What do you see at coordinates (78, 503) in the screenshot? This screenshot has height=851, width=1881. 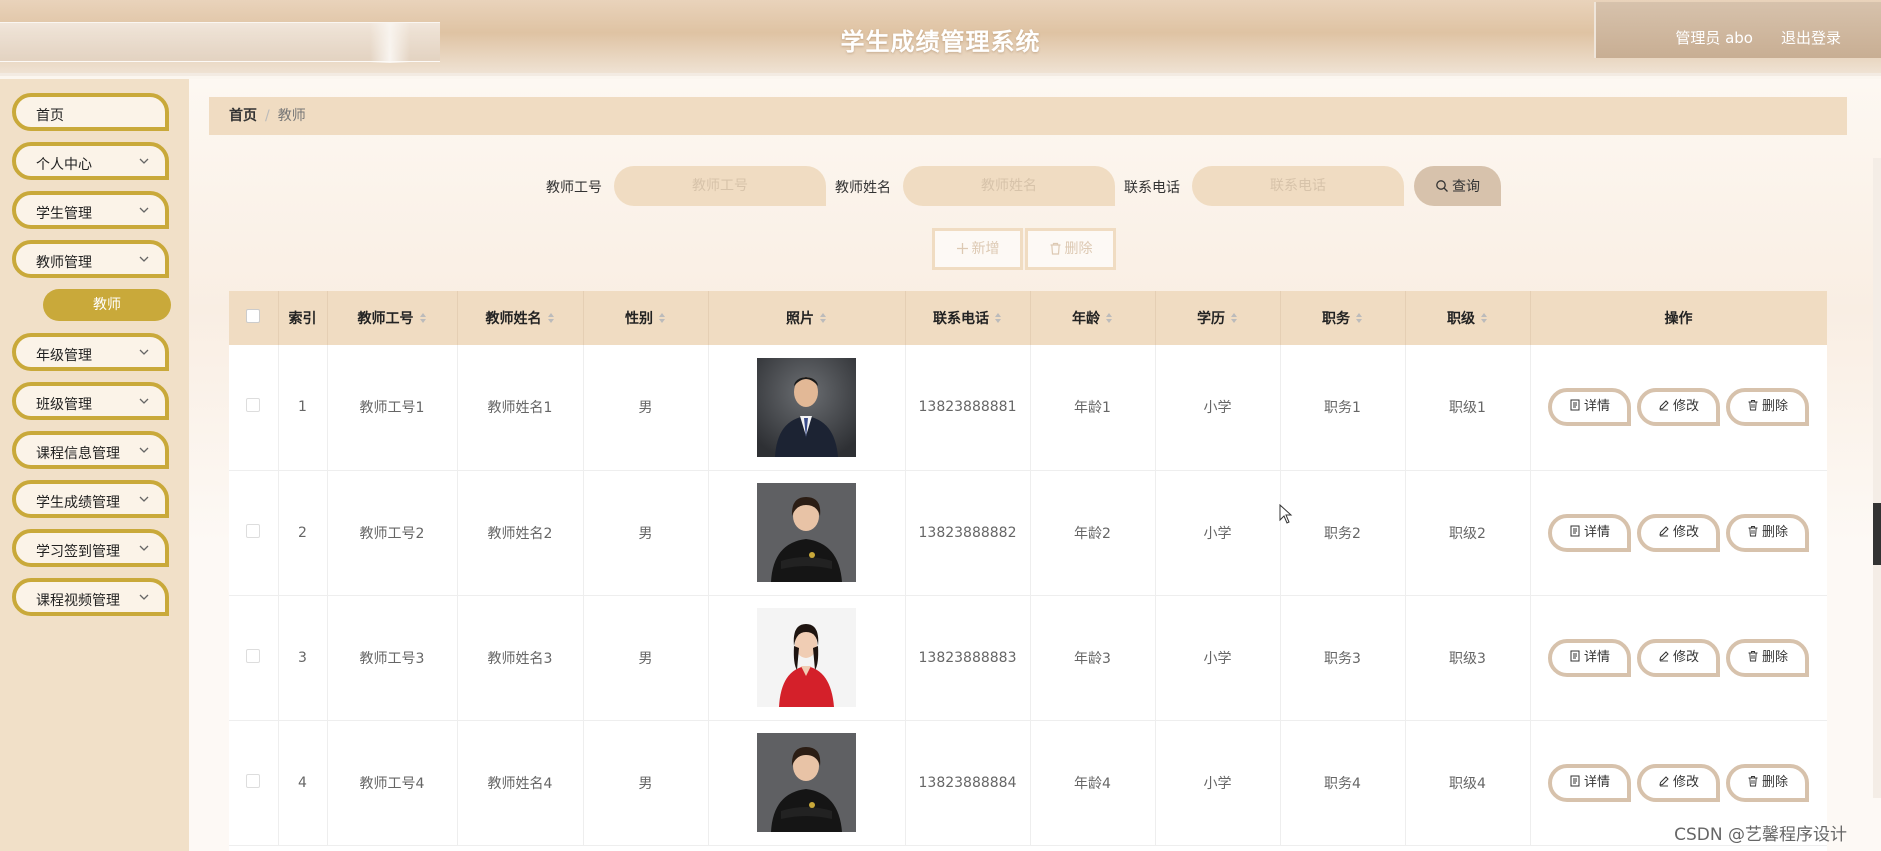 I see `sidebar-item-label: 学生成绩管理` at bounding box center [78, 503].